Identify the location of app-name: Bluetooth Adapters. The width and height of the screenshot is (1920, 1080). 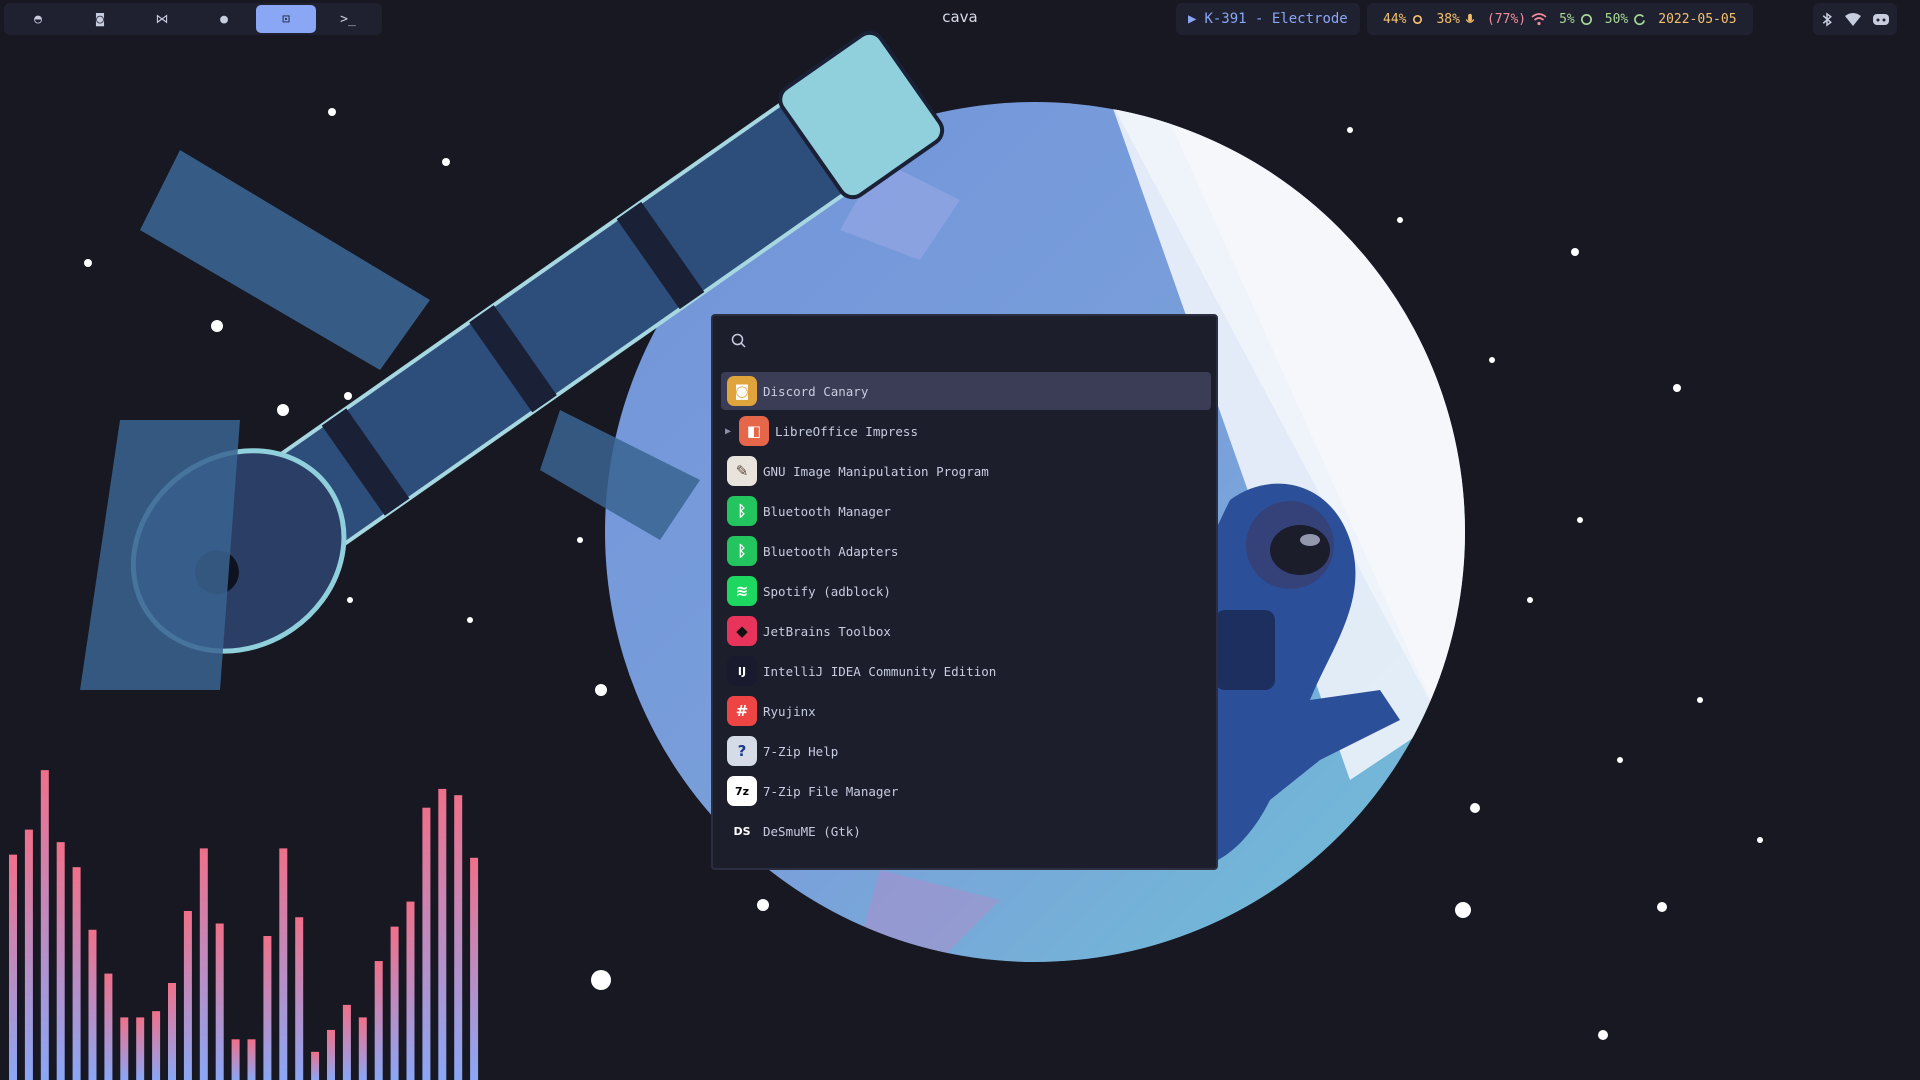
(831, 551).